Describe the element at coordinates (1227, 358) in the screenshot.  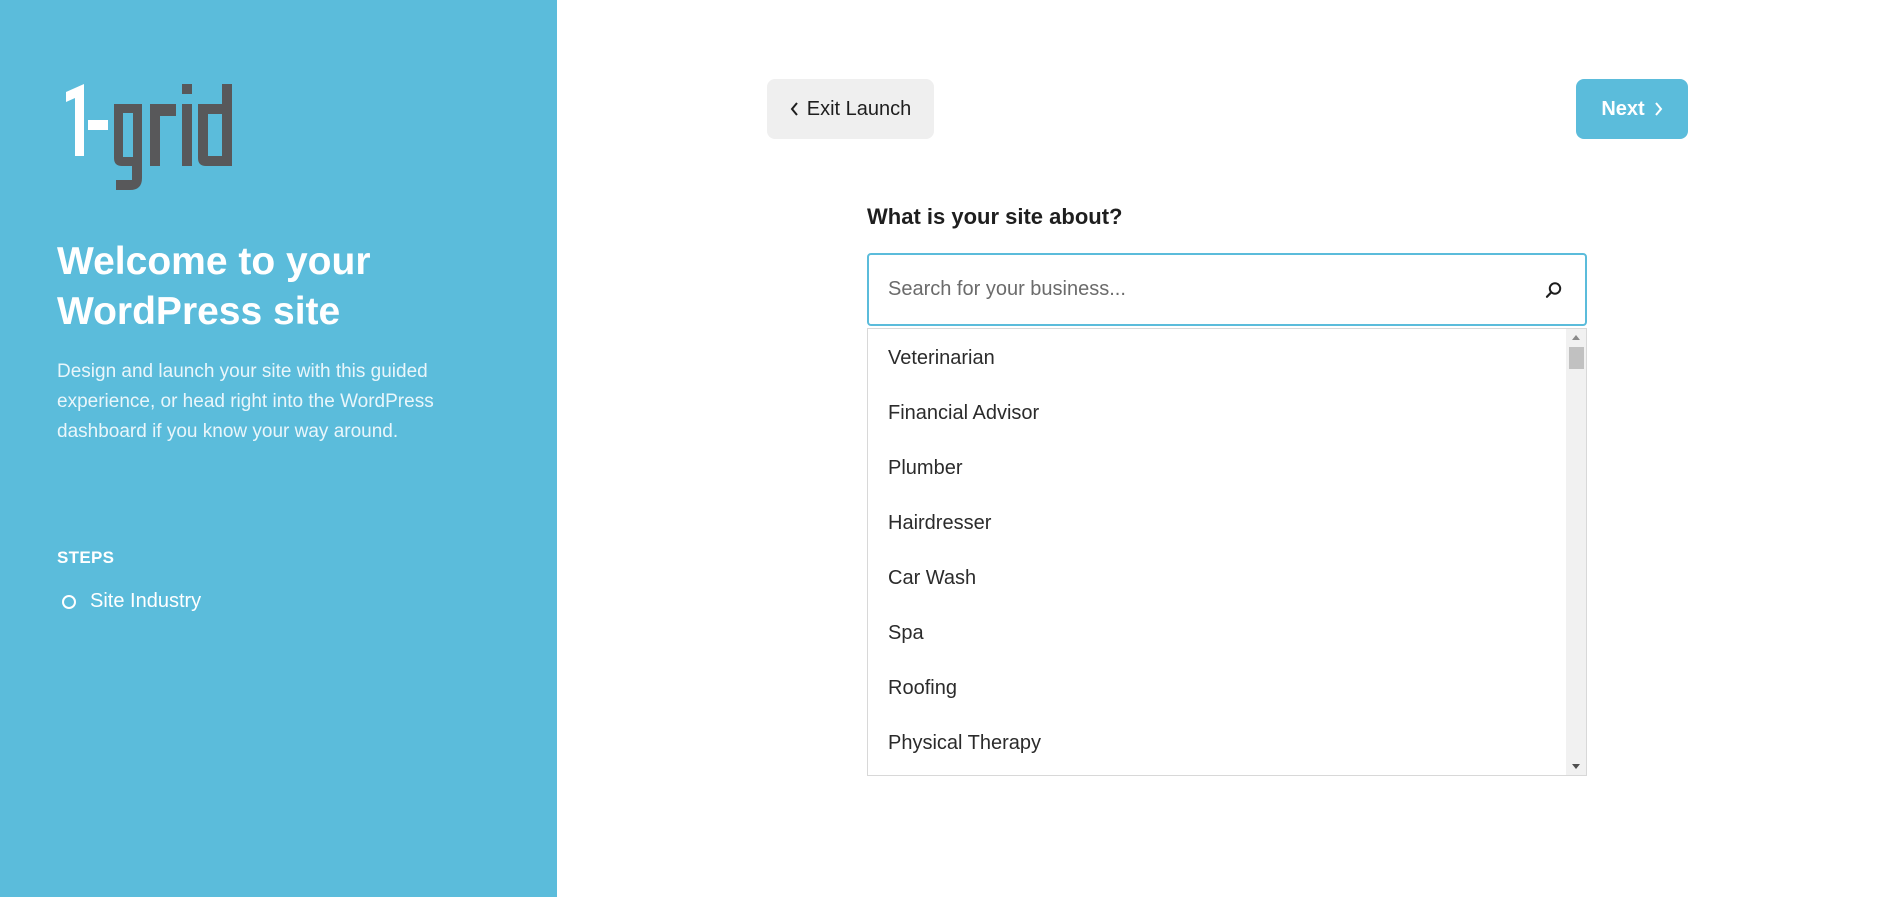
I see `business-option-veterinarian: Veterinarian` at that location.